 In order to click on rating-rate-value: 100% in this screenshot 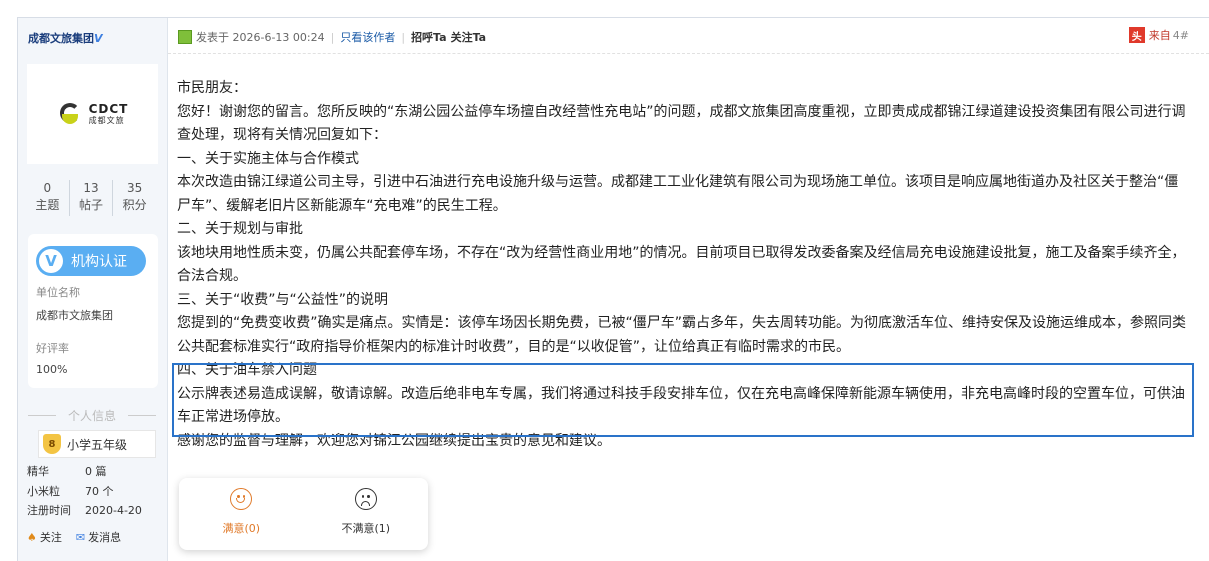, I will do `click(52, 369)`.